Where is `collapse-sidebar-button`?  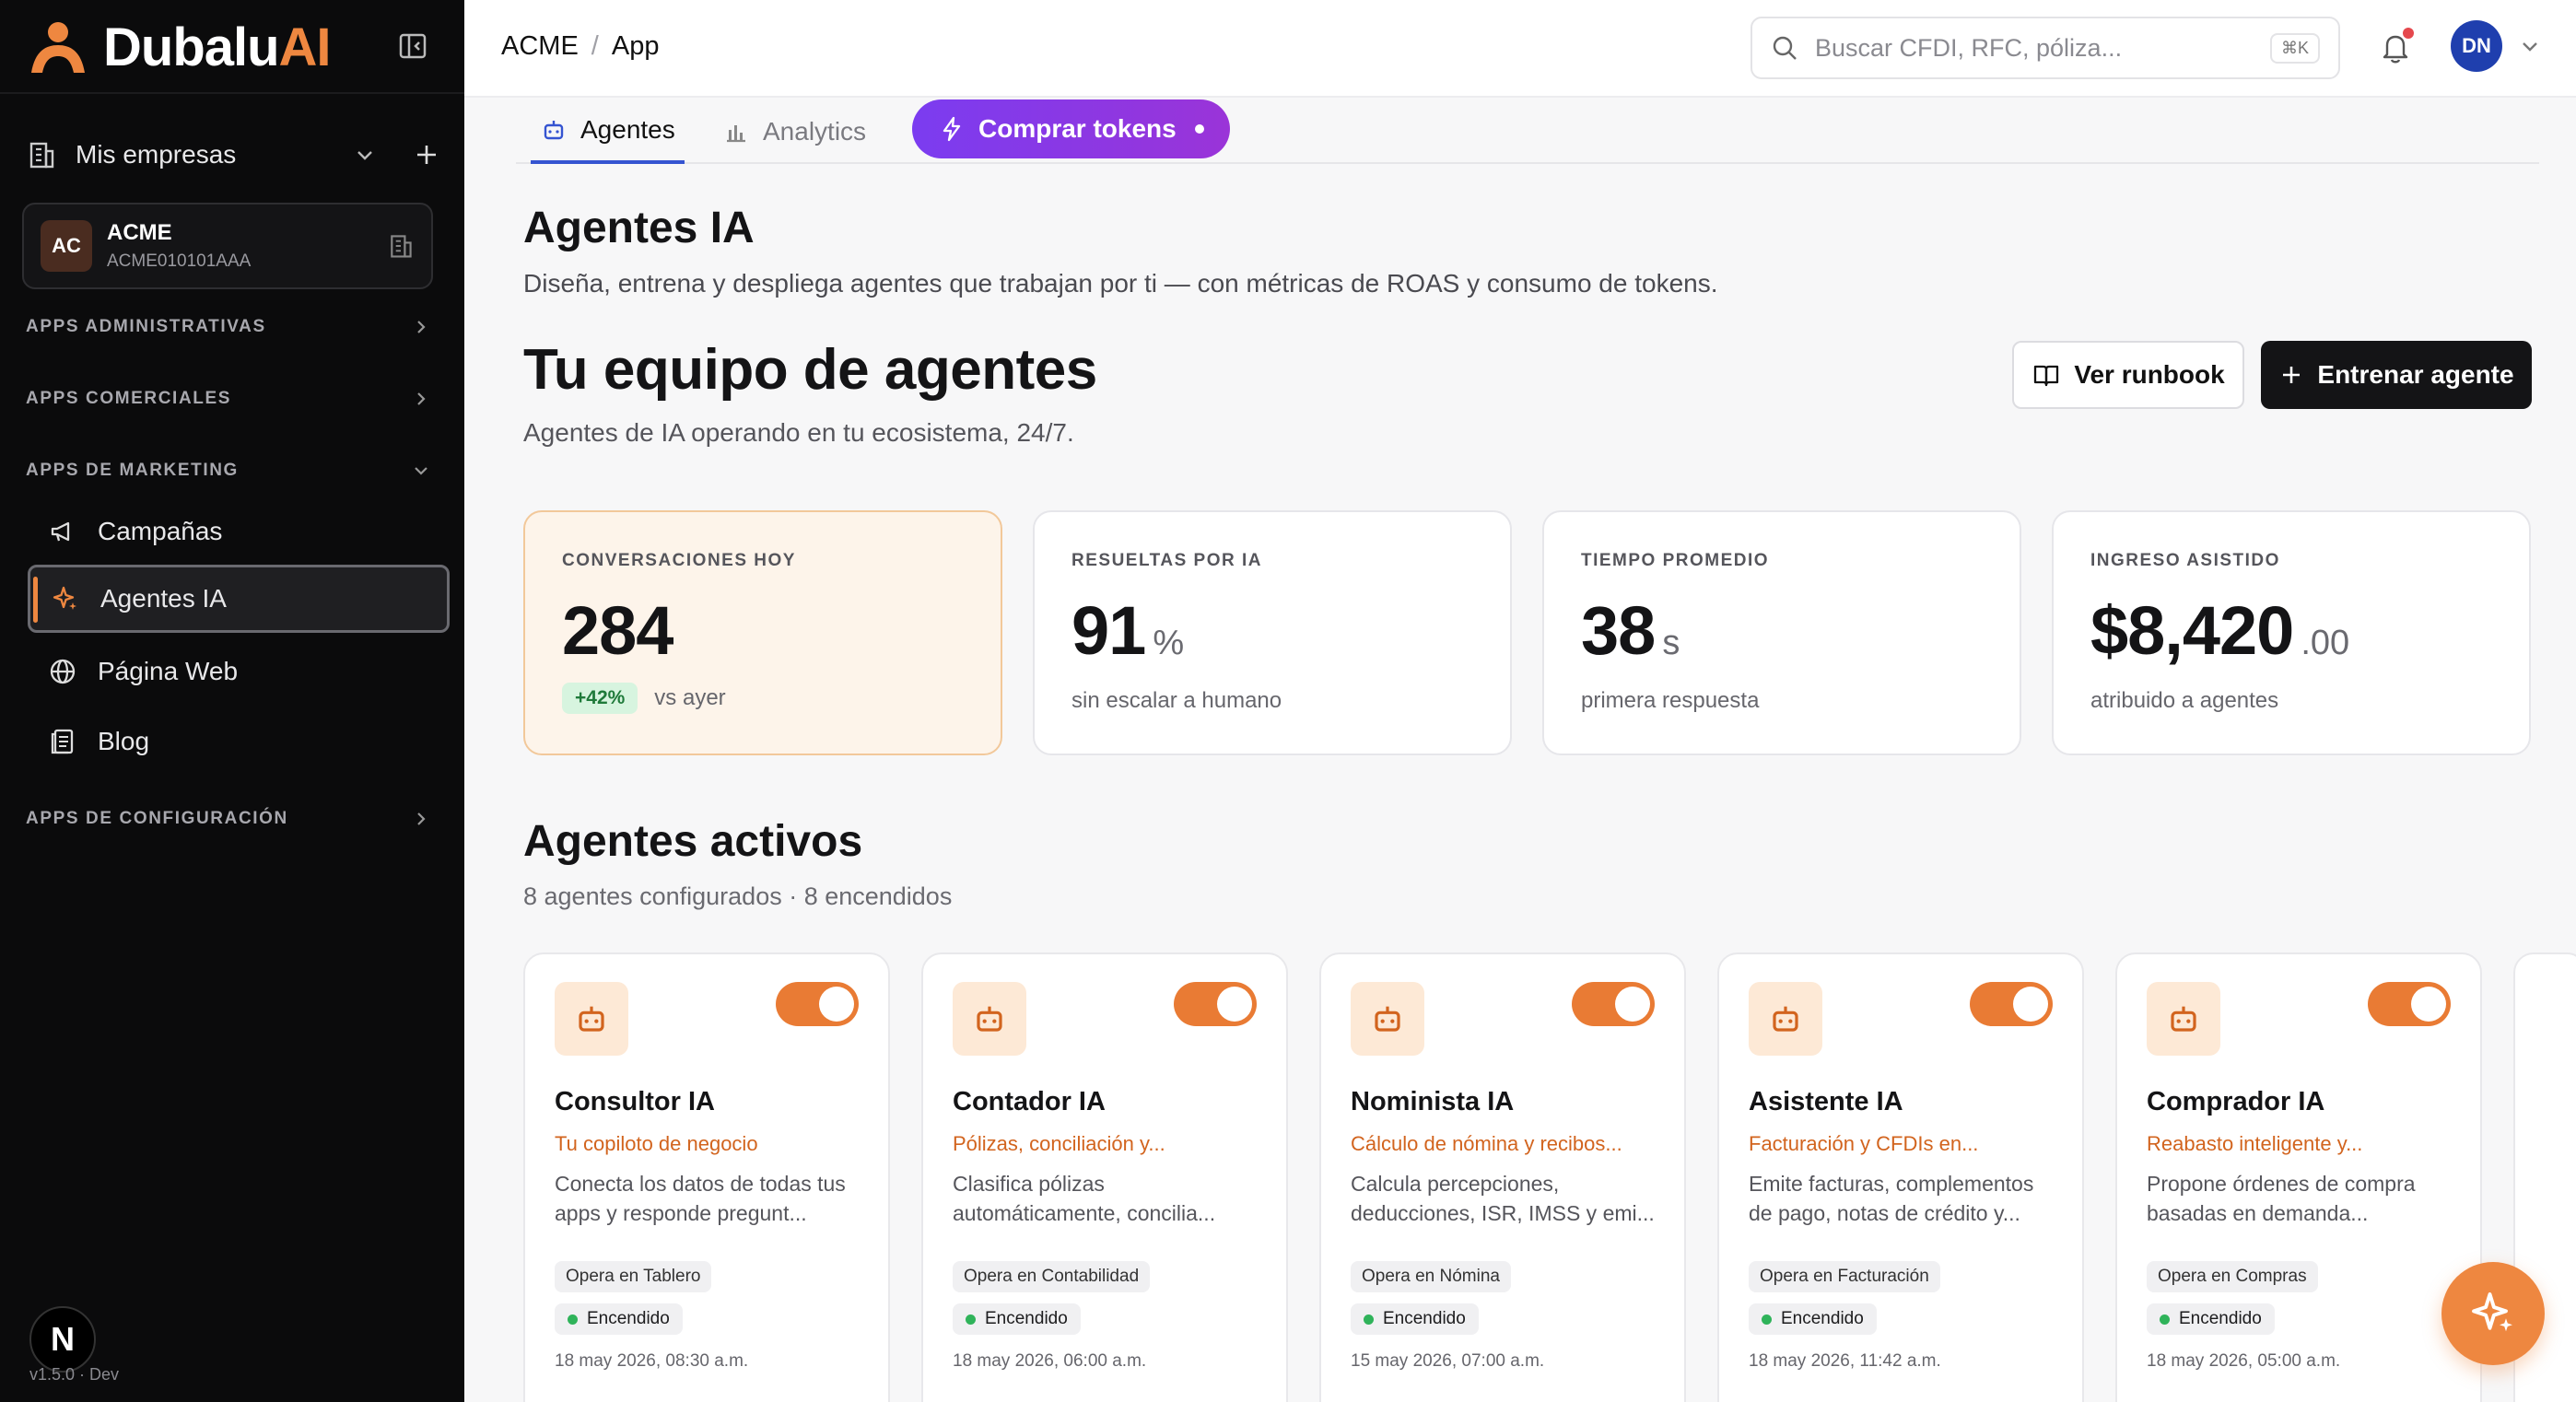 collapse-sidebar-button is located at coordinates (412, 46).